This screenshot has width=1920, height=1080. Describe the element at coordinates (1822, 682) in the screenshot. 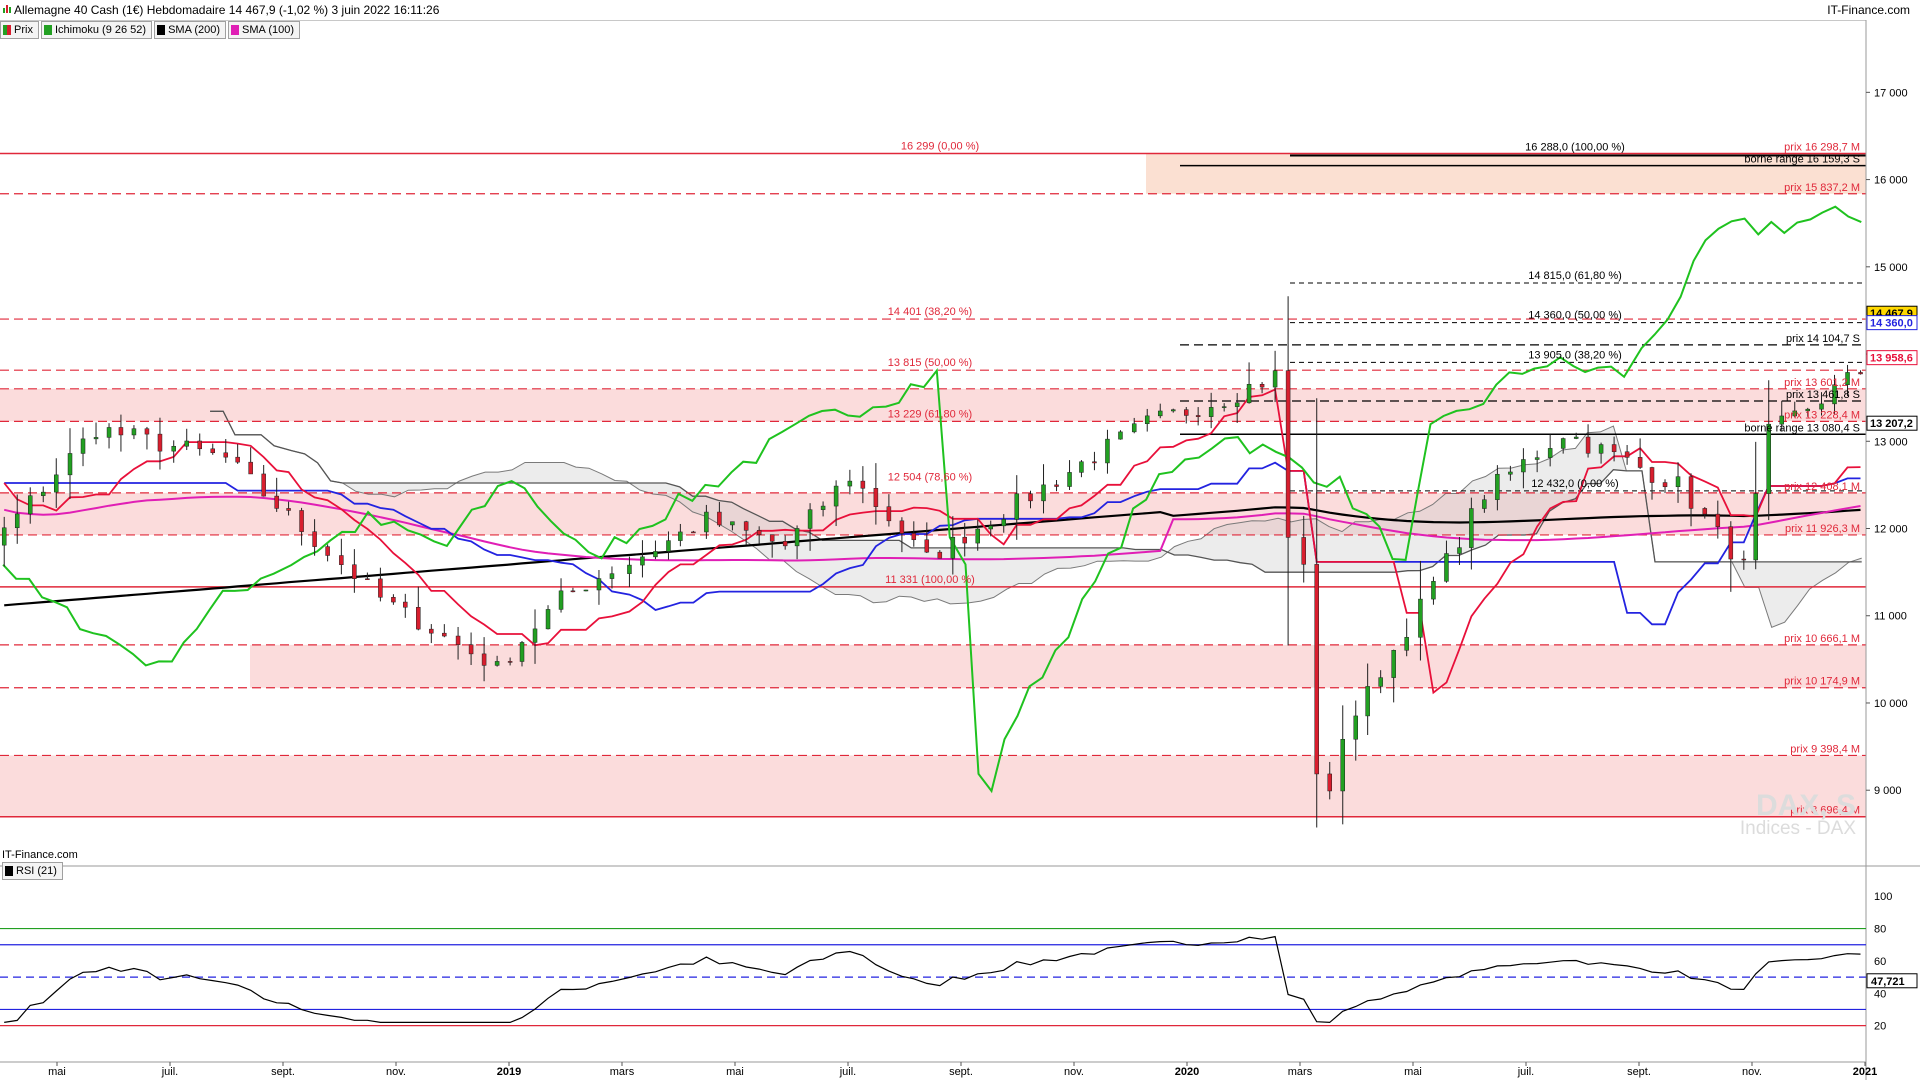

I see `level-label: prix 10 174,9 M` at that location.